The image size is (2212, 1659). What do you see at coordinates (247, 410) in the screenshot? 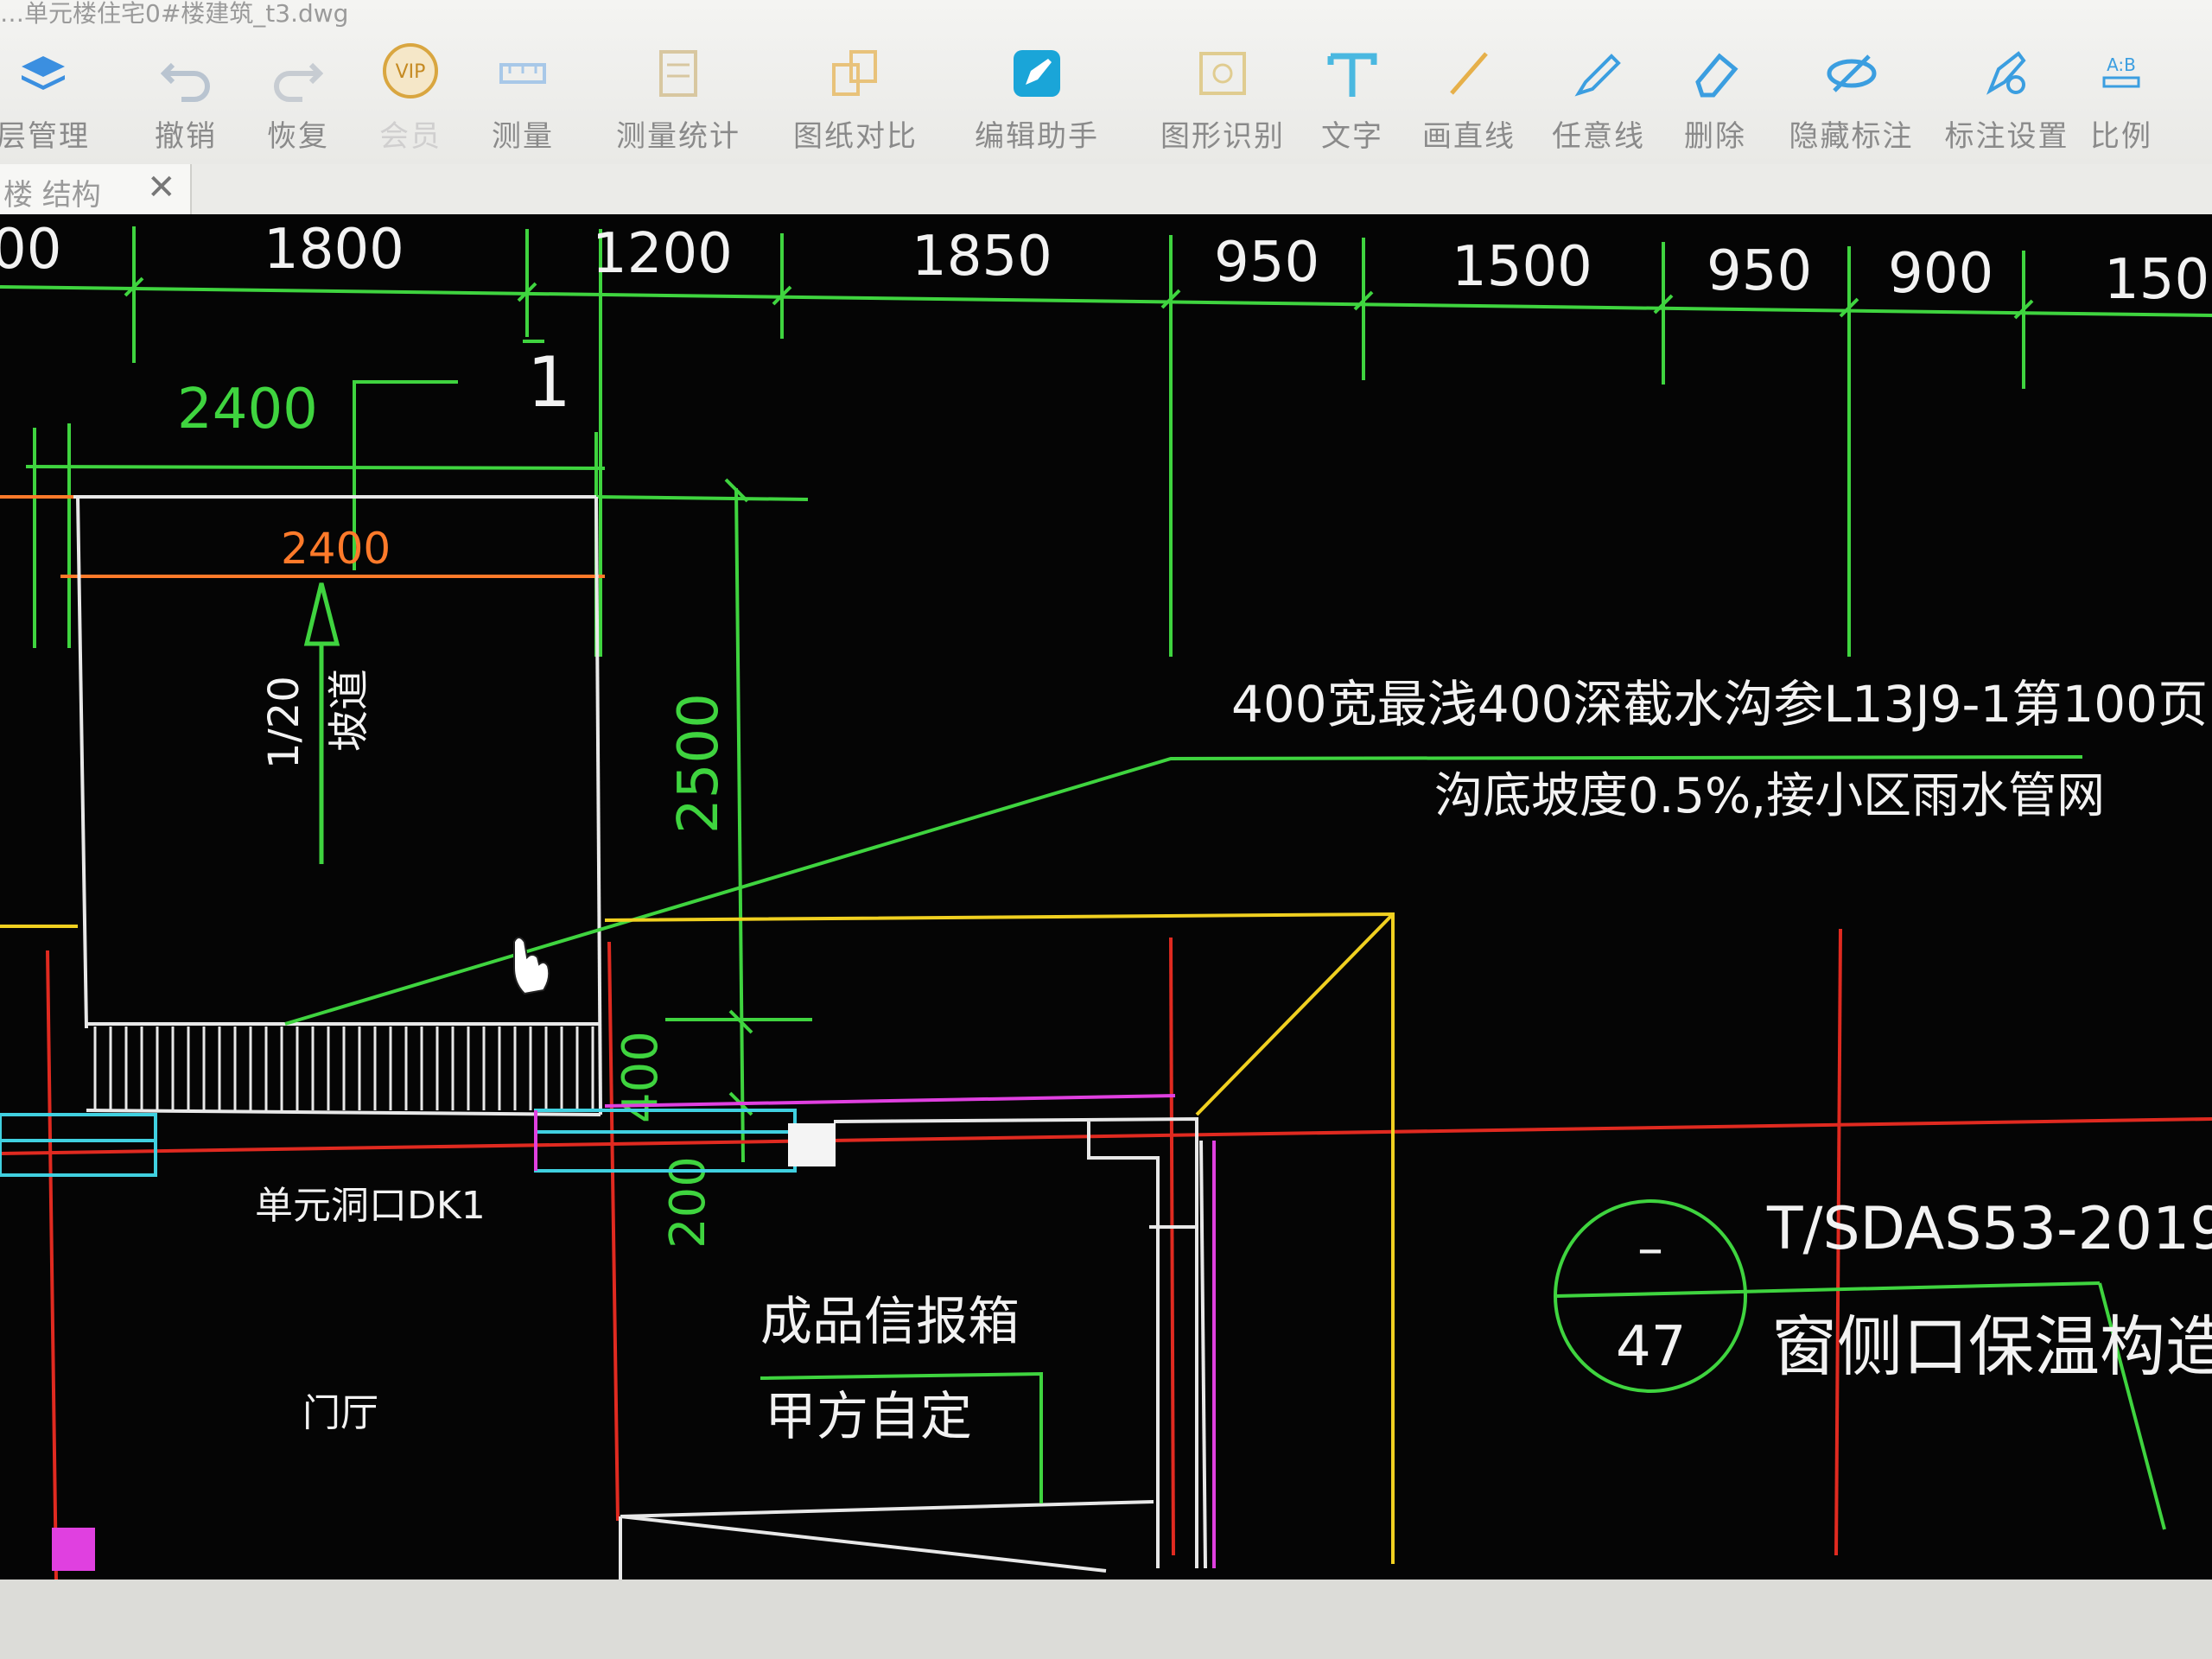
I see `dim-2400-green: 2400` at bounding box center [247, 410].